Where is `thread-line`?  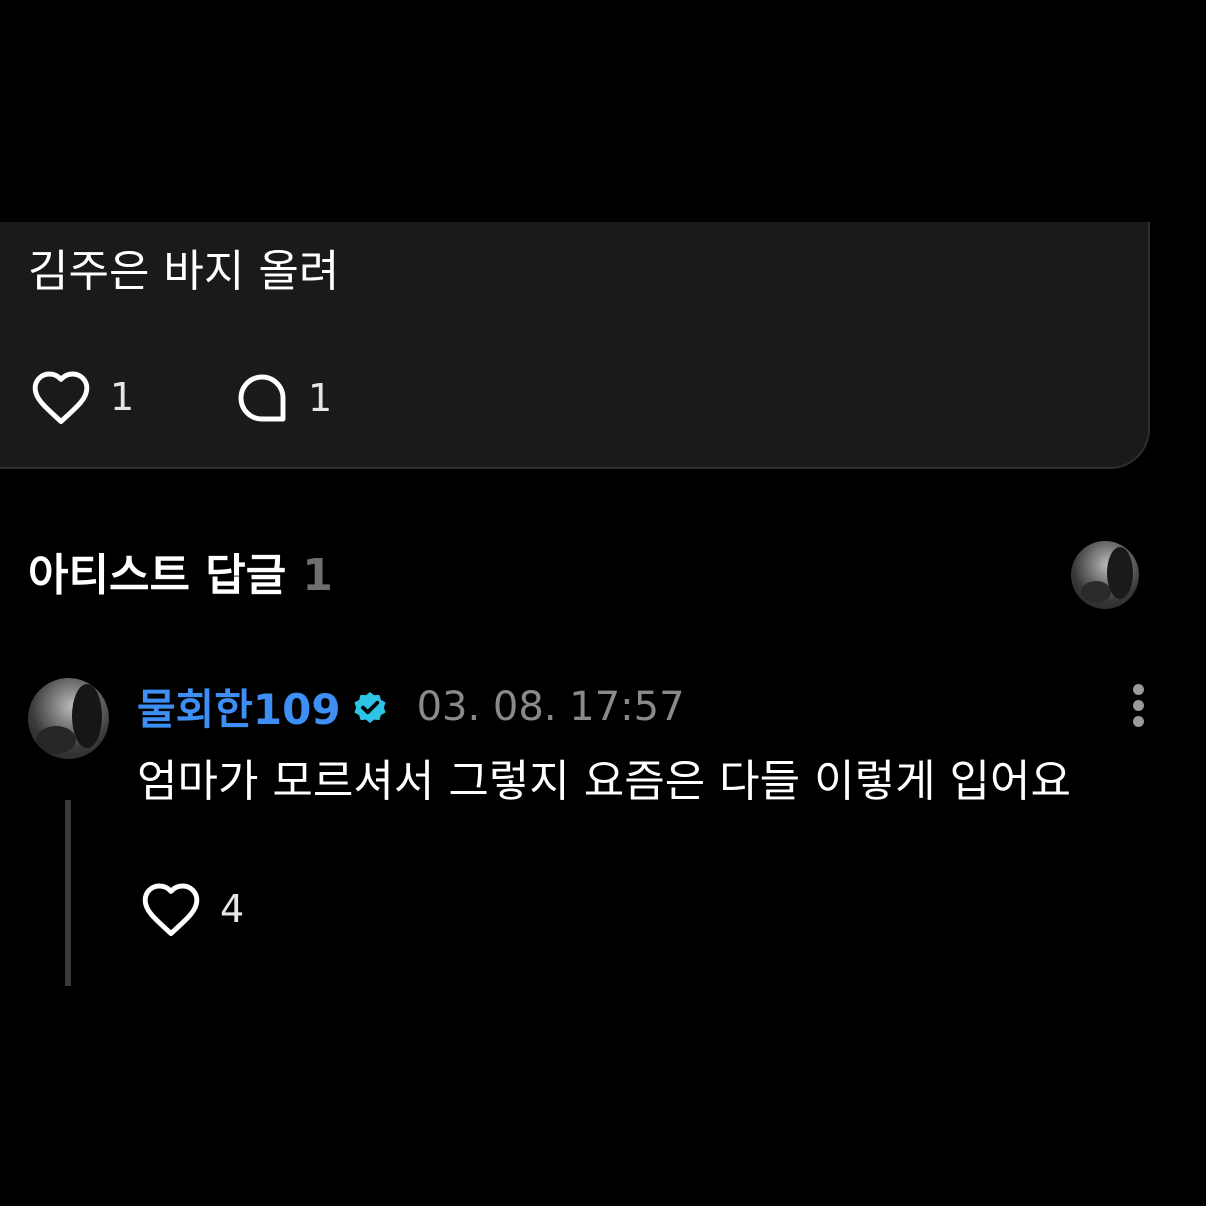
thread-line is located at coordinates (68, 893).